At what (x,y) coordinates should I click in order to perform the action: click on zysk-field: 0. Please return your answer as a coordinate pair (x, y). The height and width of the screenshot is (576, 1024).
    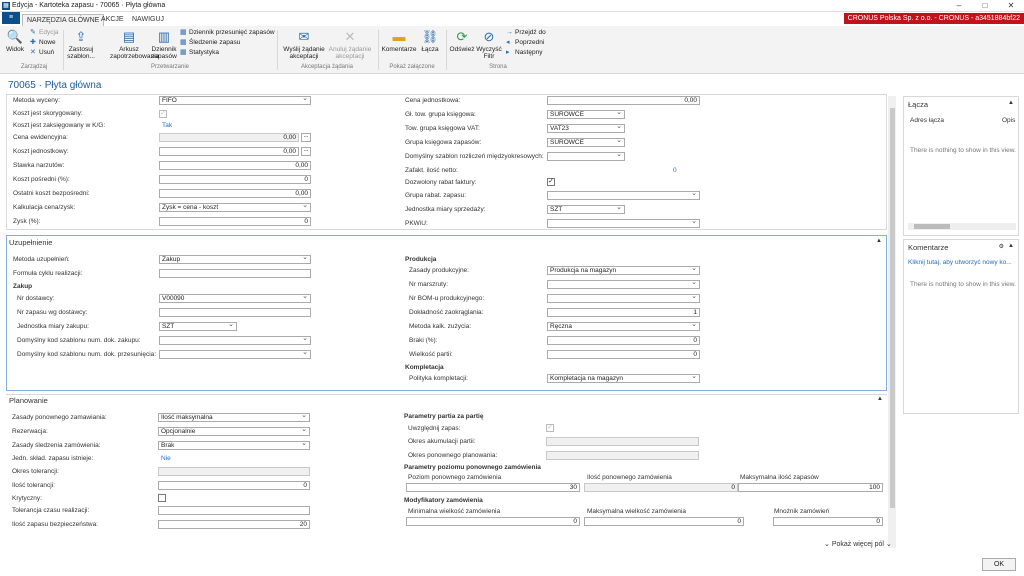
    Looking at the image, I should click on (235, 221).